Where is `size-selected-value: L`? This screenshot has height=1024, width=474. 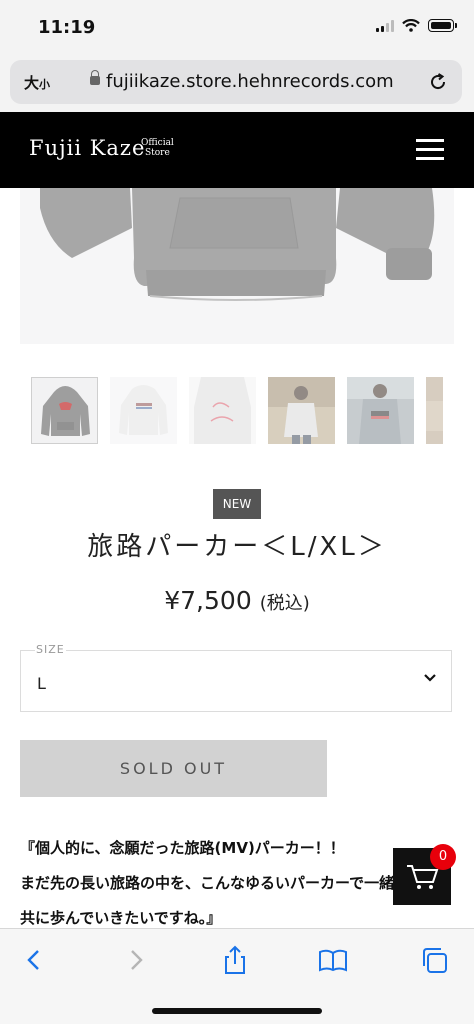
size-selected-value: L is located at coordinates (41, 683).